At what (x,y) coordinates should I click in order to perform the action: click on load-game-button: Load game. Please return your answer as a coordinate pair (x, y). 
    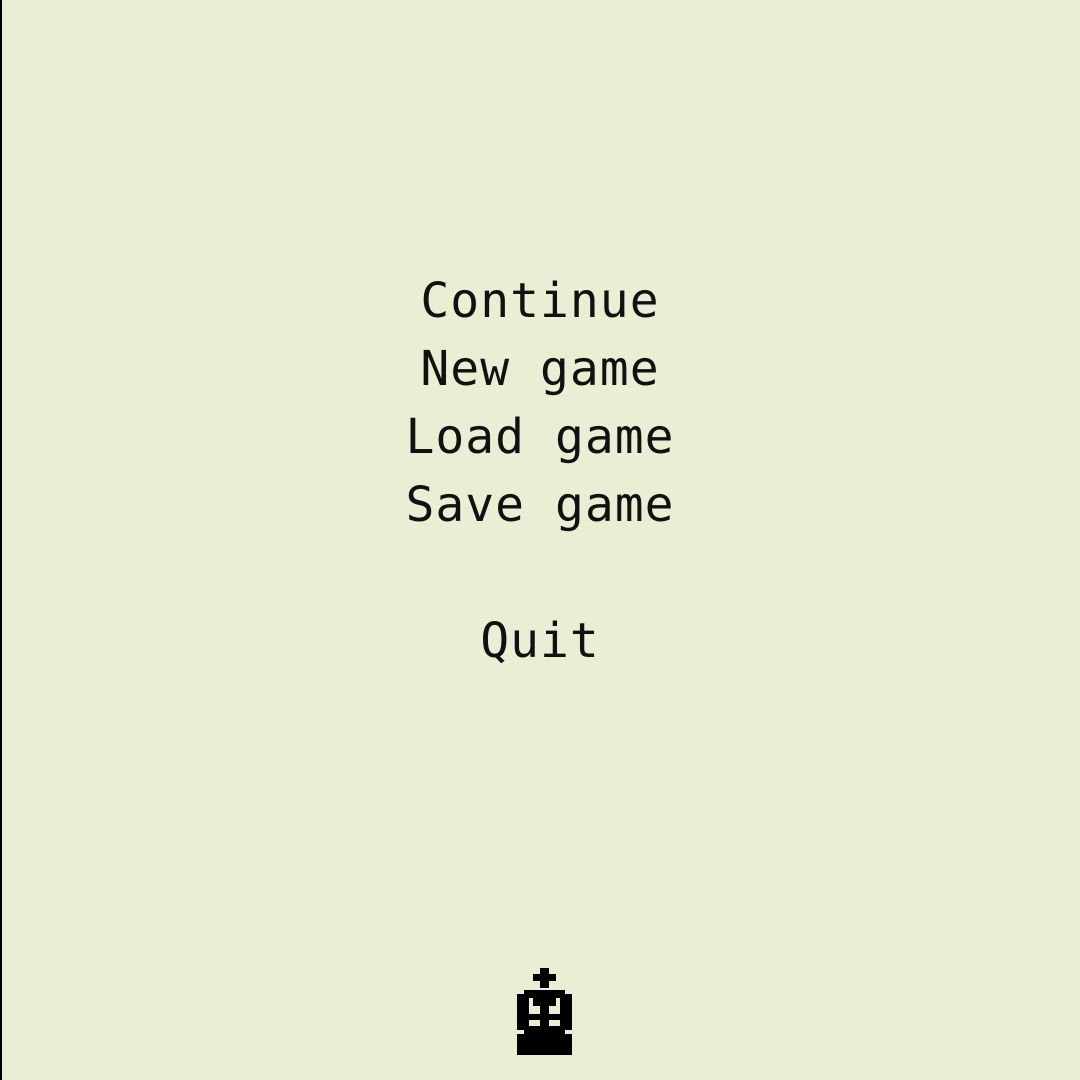
    Looking at the image, I should click on (540, 437).